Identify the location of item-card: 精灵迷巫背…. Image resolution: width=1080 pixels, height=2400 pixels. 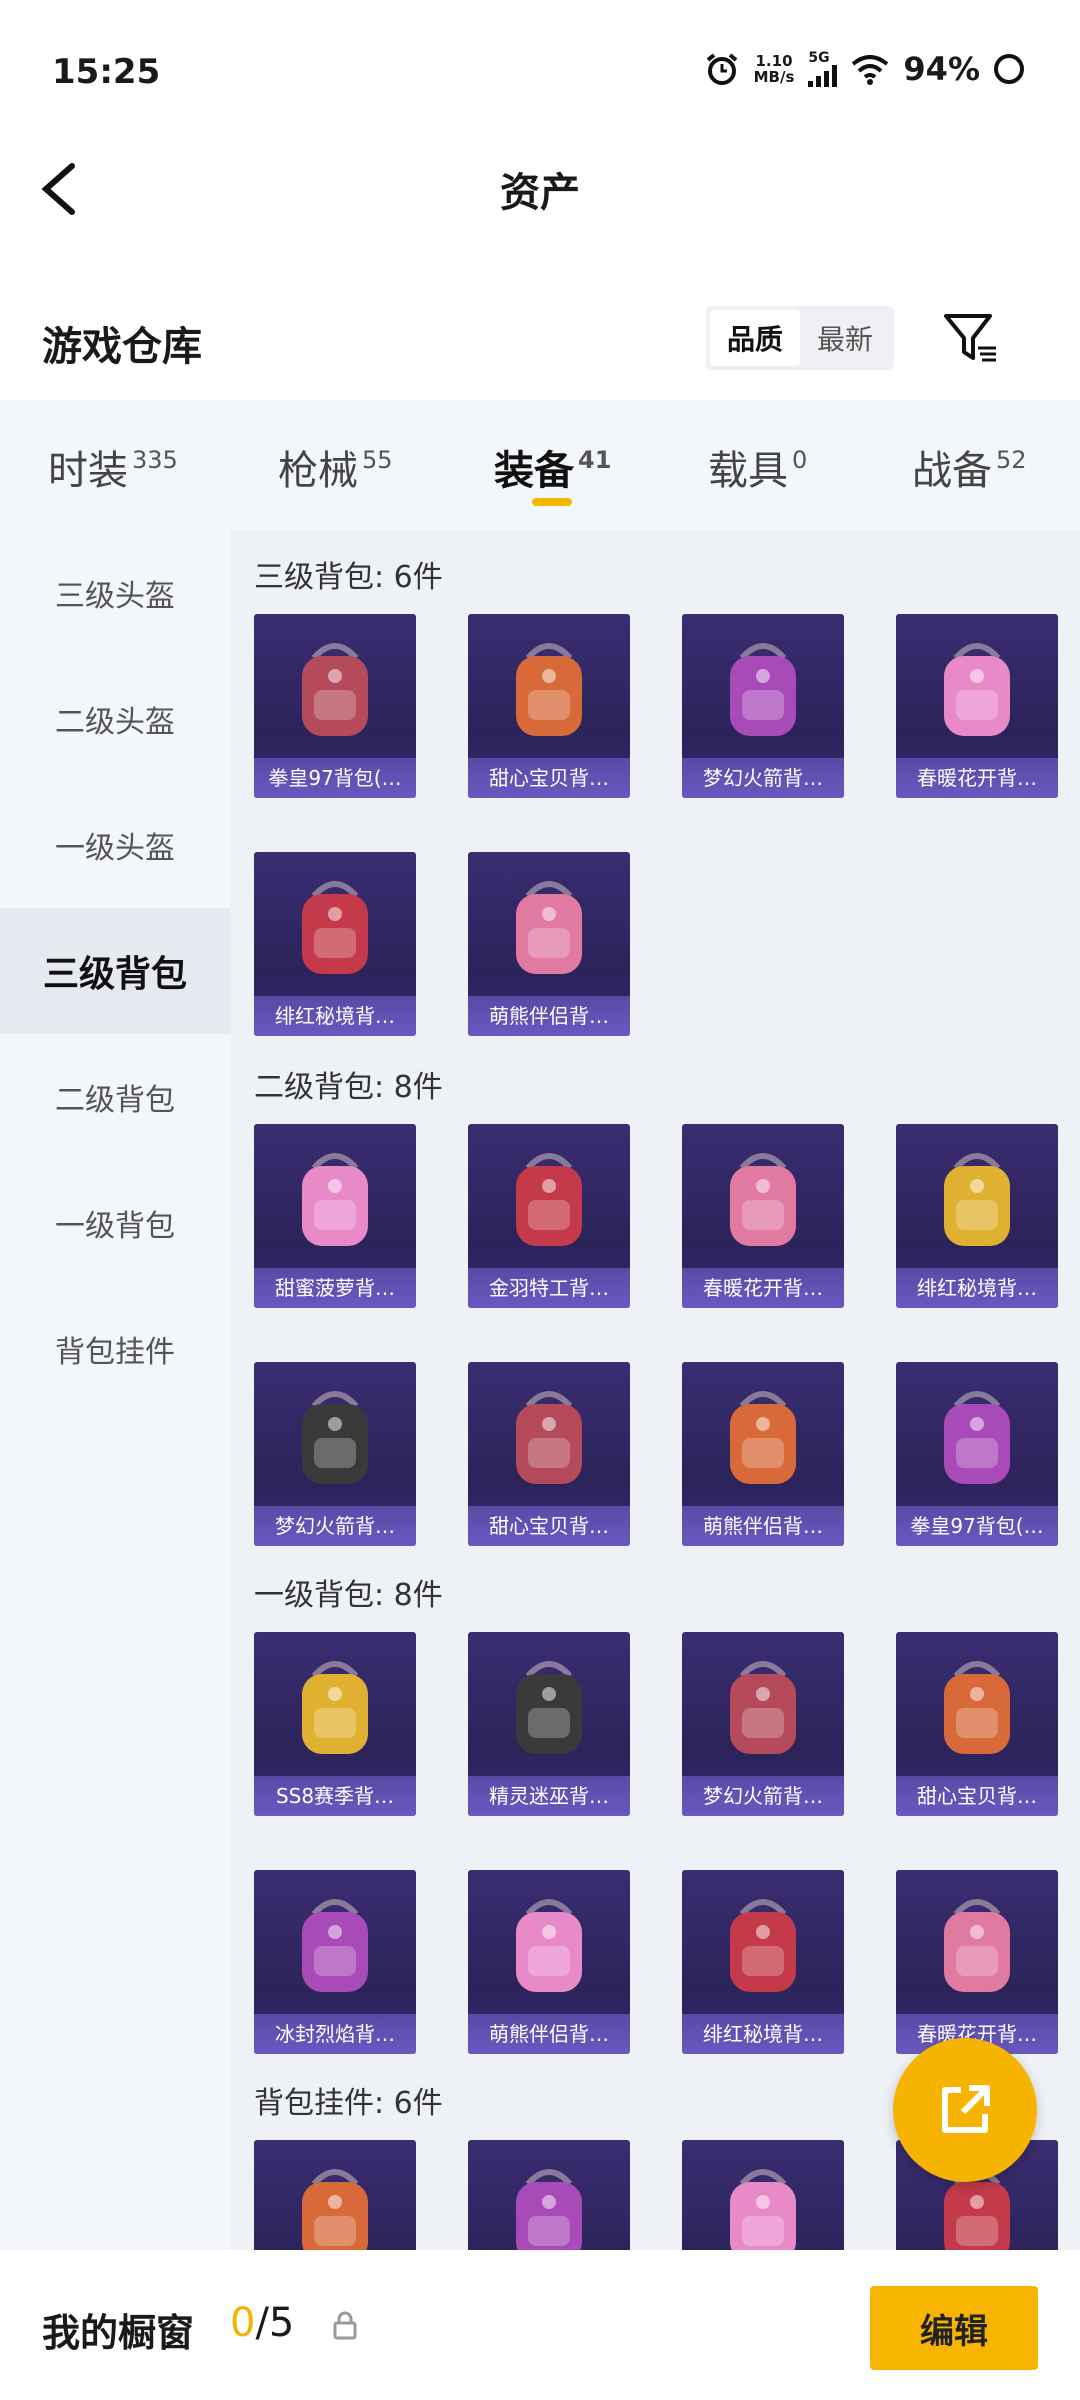
(549, 1724).